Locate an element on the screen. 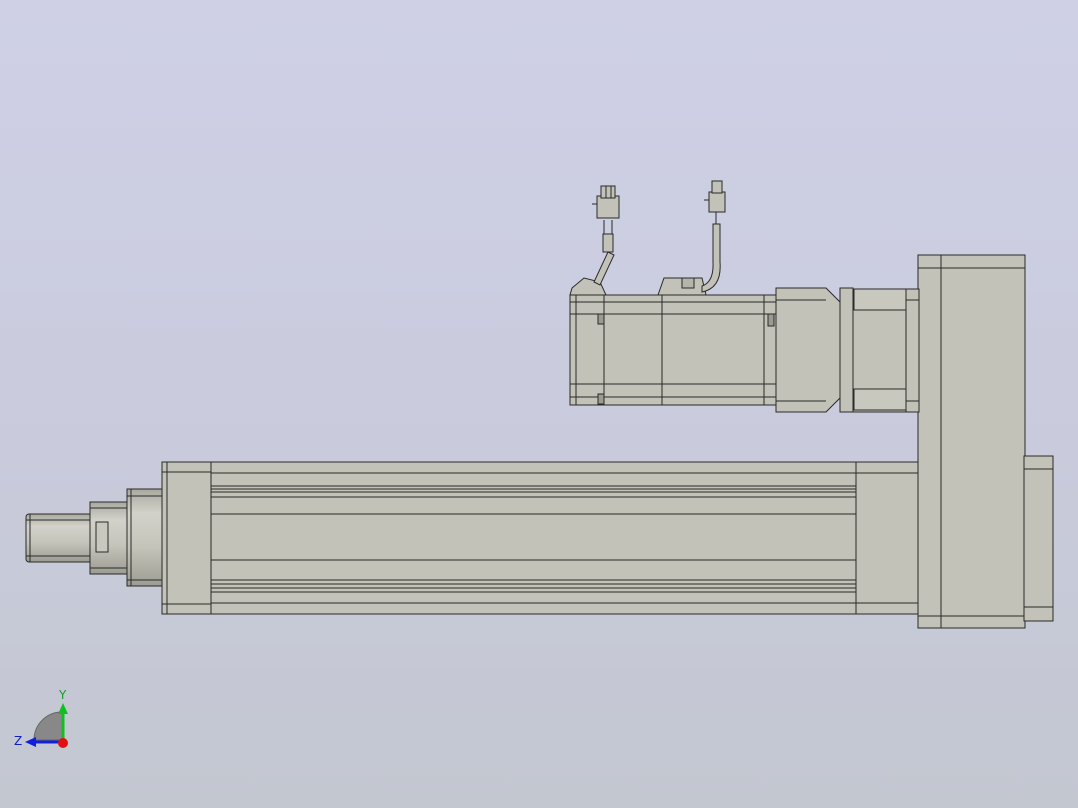 This screenshot has height=808, width=1078. encoder-connector is located at coordinates (715, 196).